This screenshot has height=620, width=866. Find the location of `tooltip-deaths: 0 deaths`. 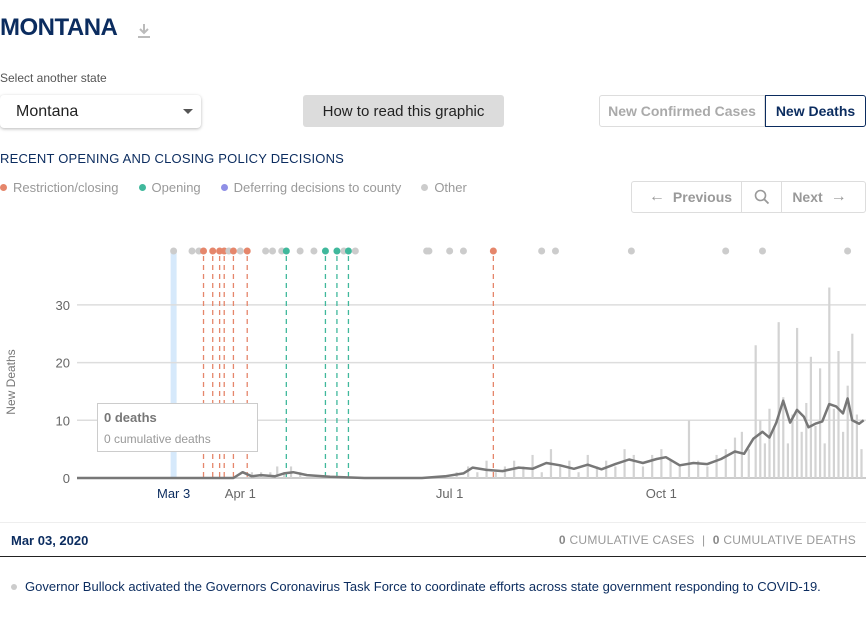

tooltip-deaths: 0 deaths is located at coordinates (130, 417).